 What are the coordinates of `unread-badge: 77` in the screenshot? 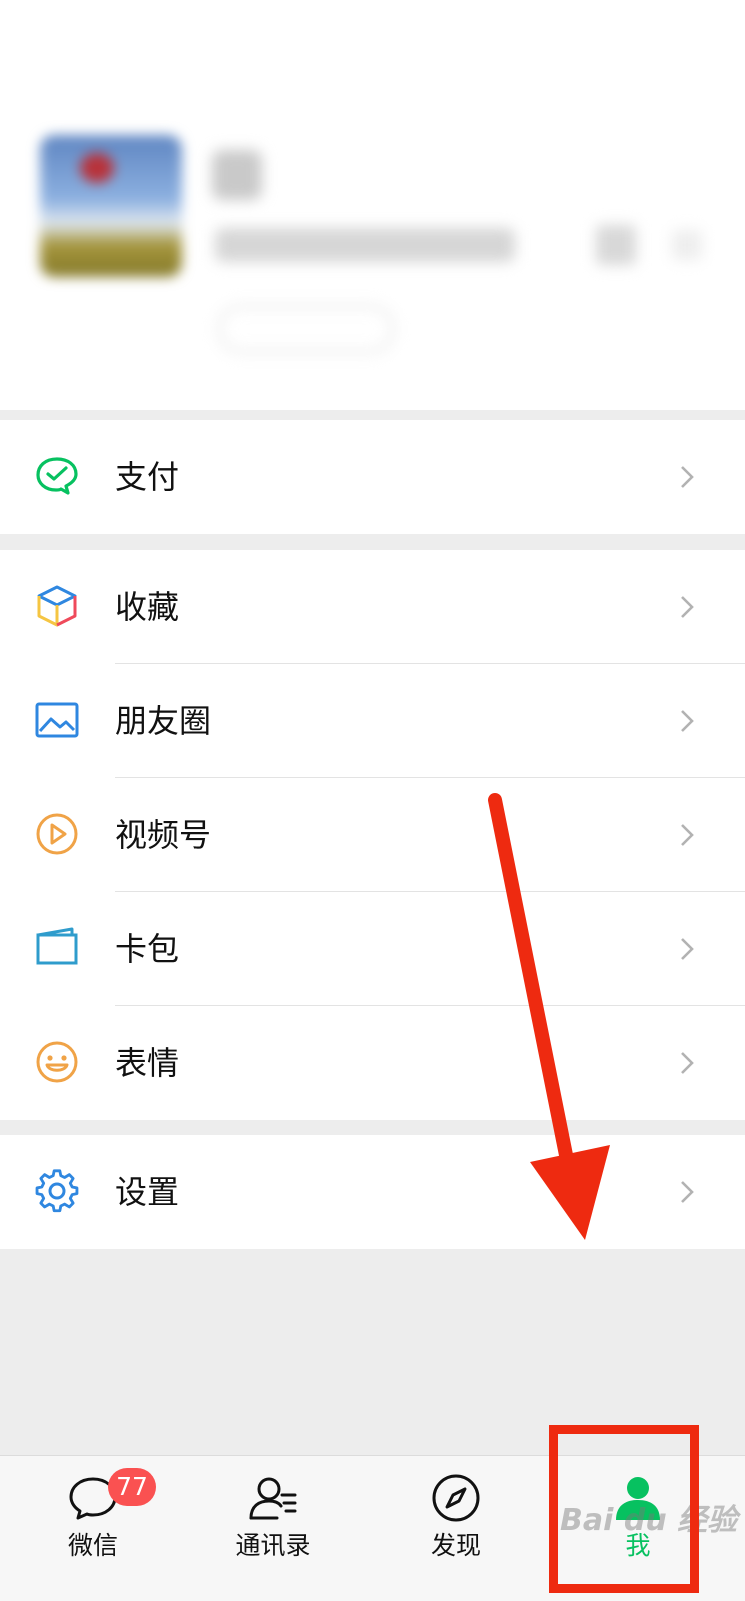 It's located at (132, 1487).